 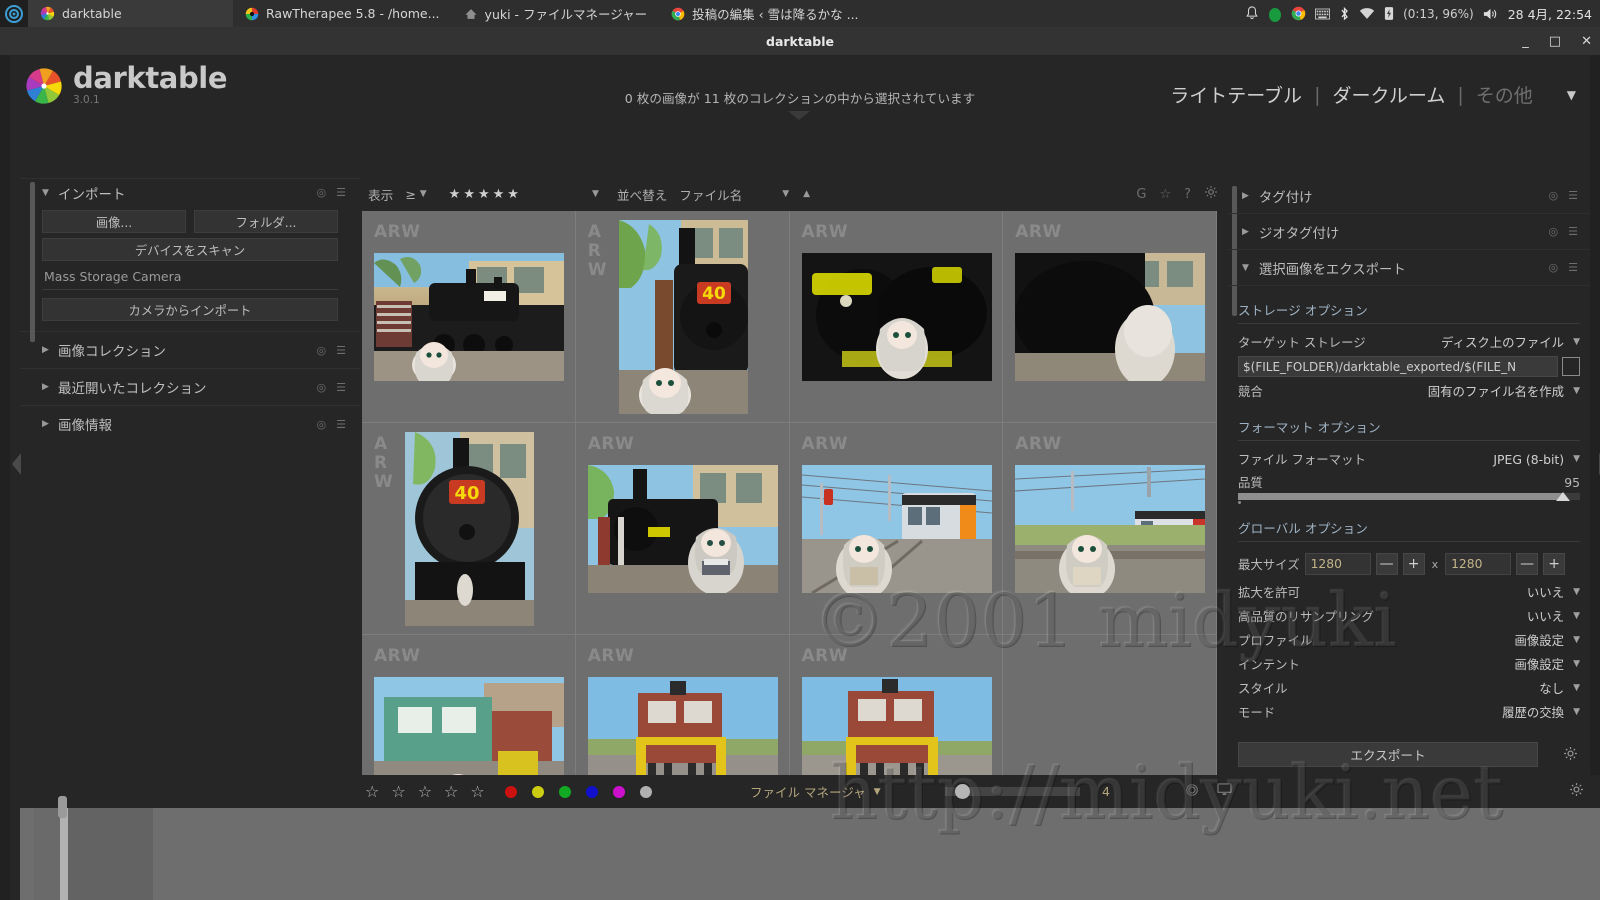 I want to click on keyboard-icon, so click(x=1323, y=14).